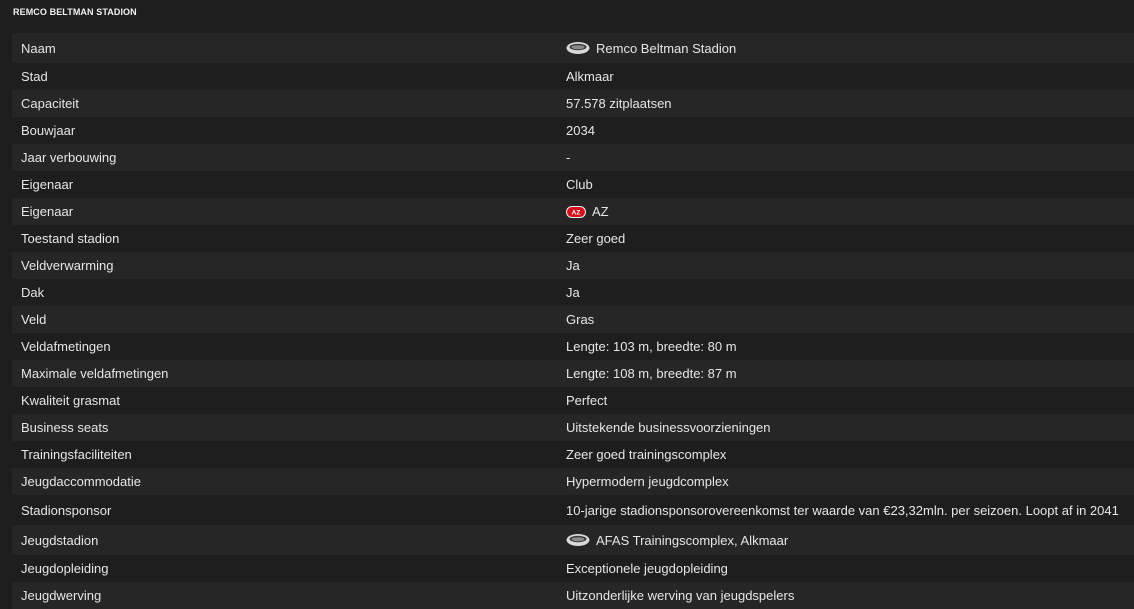  I want to click on row-label: Business seats, so click(65, 427).